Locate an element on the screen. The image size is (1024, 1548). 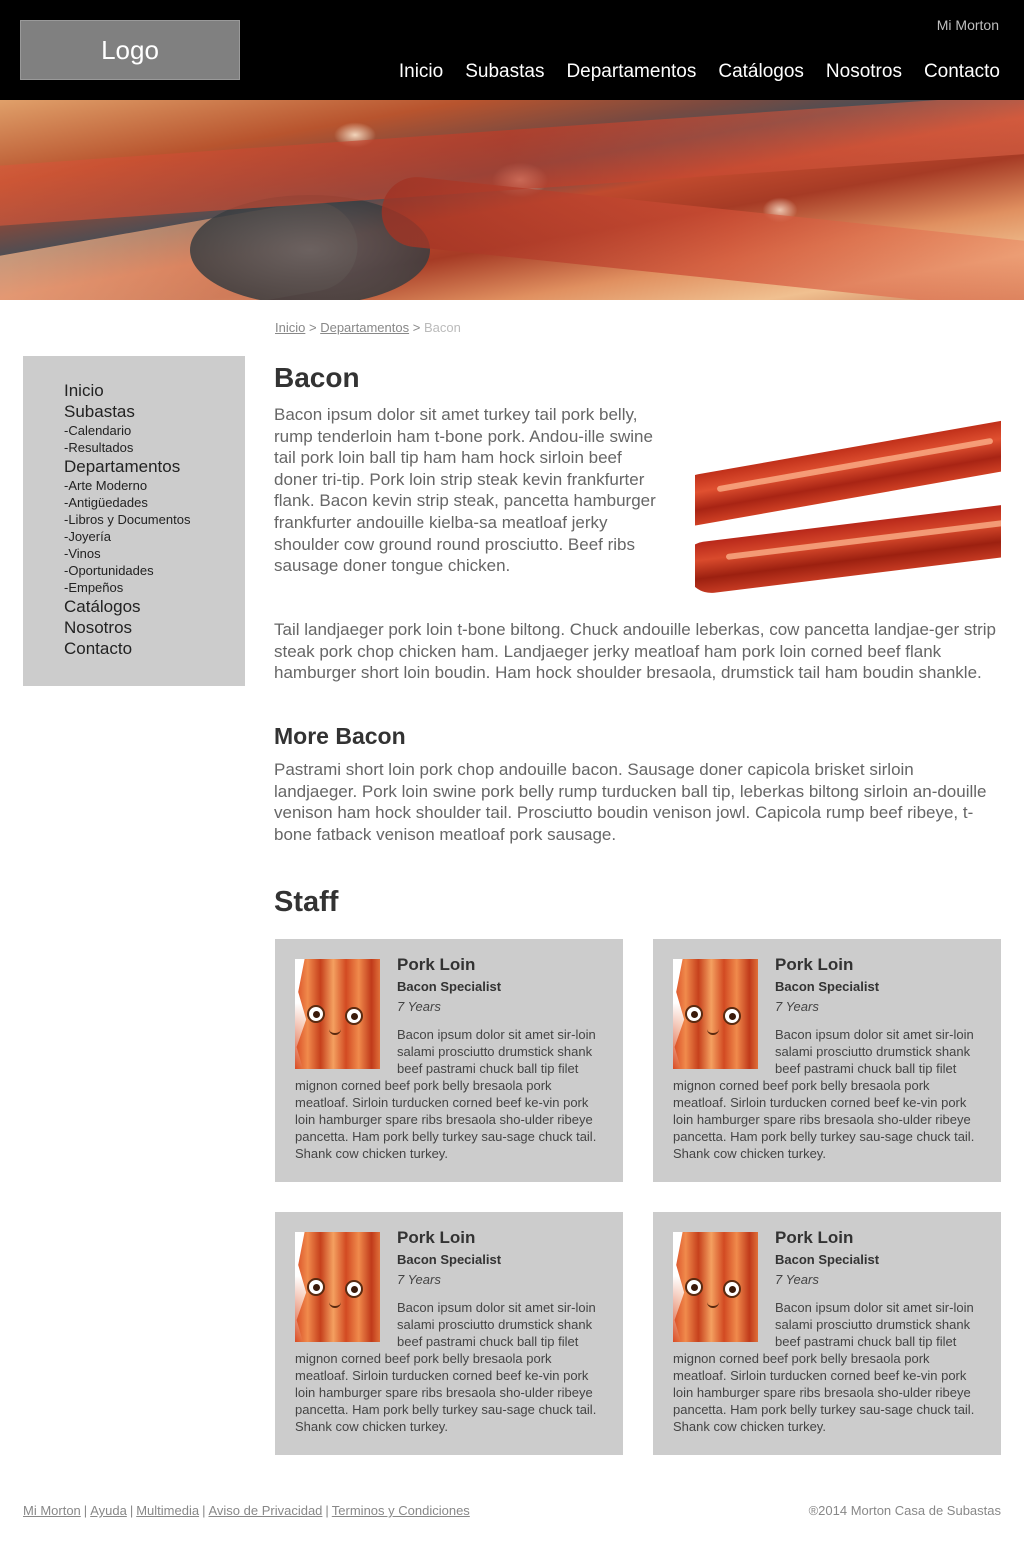
sidebar-item-calendario: -Calendario is located at coordinates (154, 430).